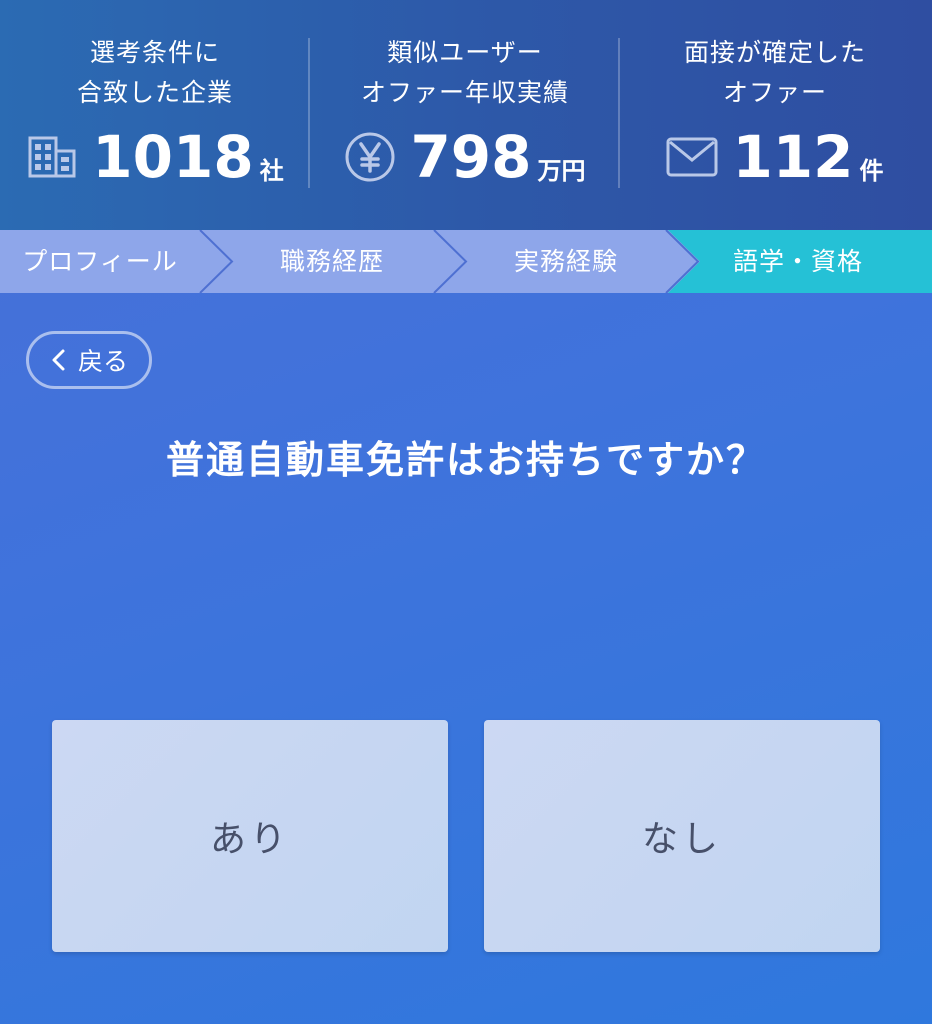  Describe the element at coordinates (565, 261) in the screenshot. I see `step-practical-experience: 実務経験` at that location.